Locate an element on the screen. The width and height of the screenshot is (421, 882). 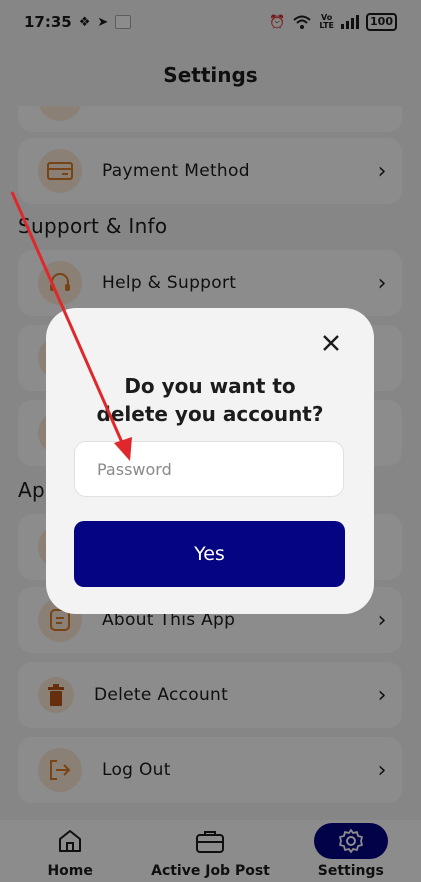
close-button is located at coordinates (331, 343).